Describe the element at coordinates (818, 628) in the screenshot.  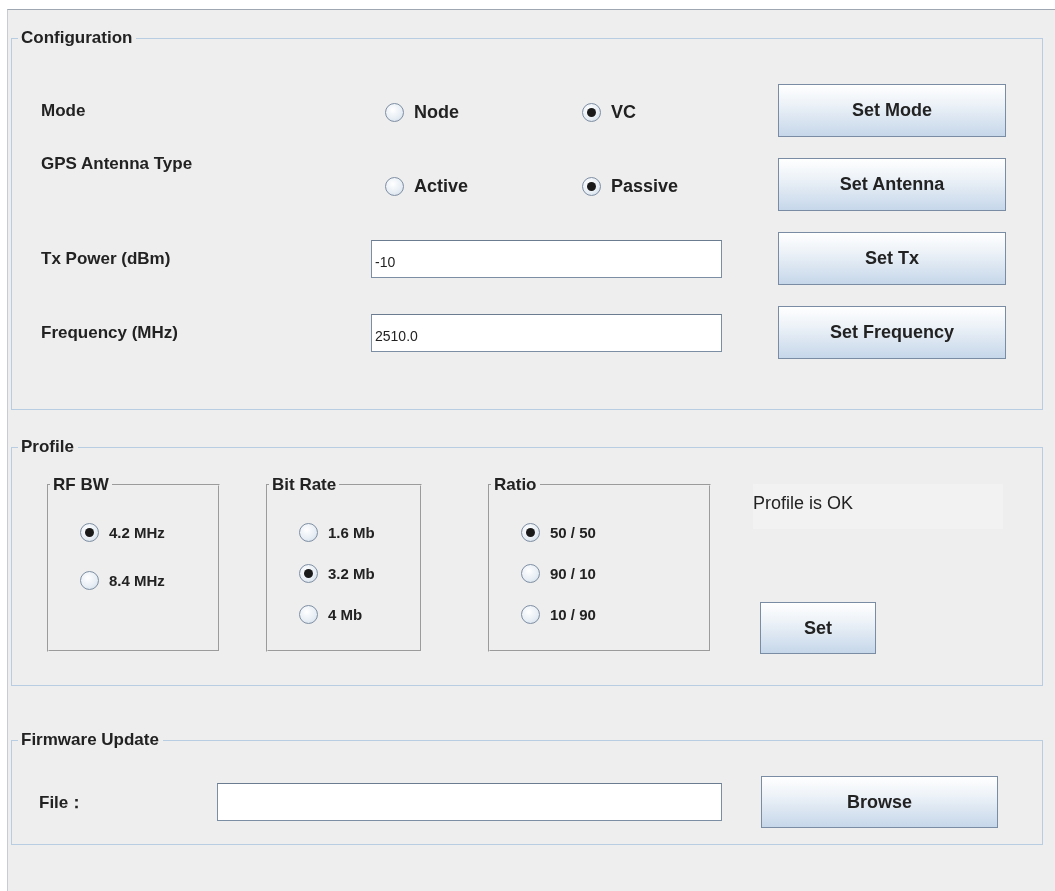
I see `set-button: Set` at that location.